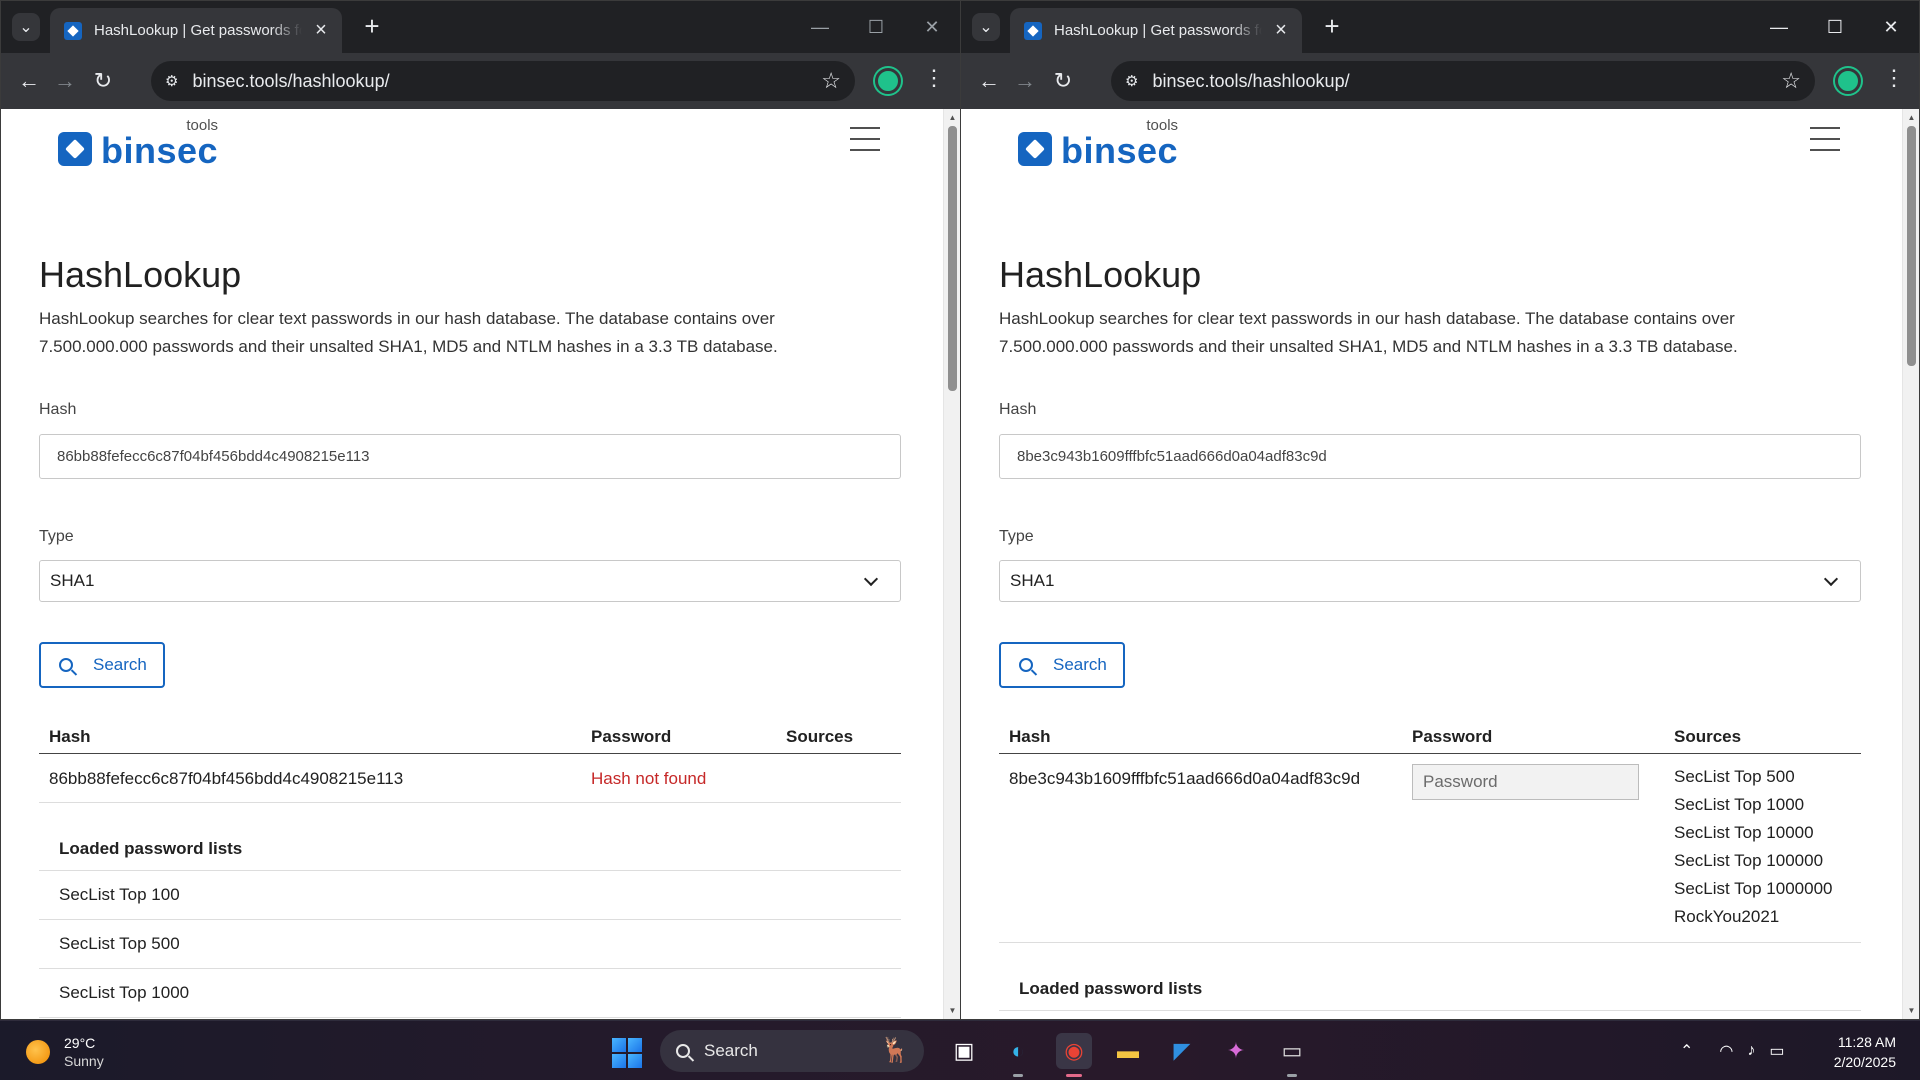 The height and width of the screenshot is (1080, 1920). What do you see at coordinates (470, 837) in the screenshot?
I see `loaded-lists-title: Loaded password lists` at bounding box center [470, 837].